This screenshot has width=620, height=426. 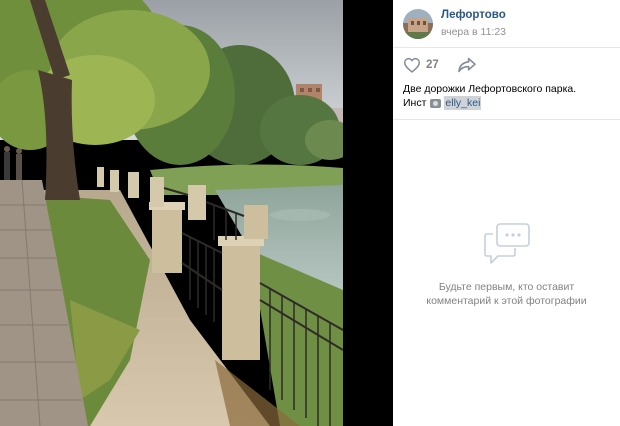 I want to click on share-button, so click(x=467, y=65).